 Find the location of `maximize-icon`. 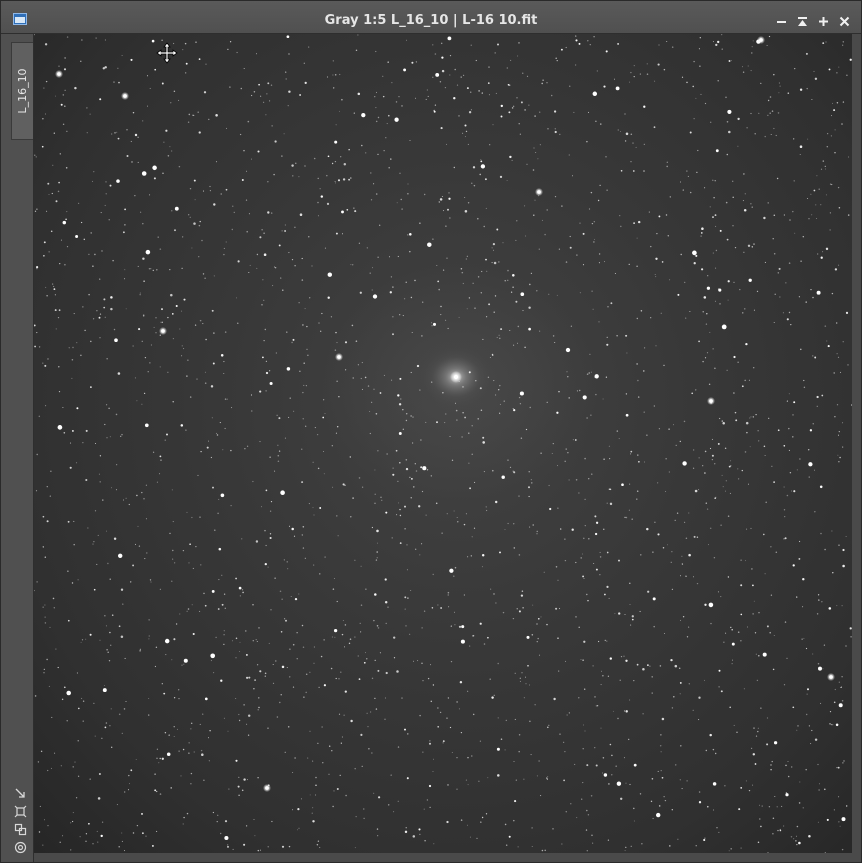

maximize-icon is located at coordinates (823, 21).